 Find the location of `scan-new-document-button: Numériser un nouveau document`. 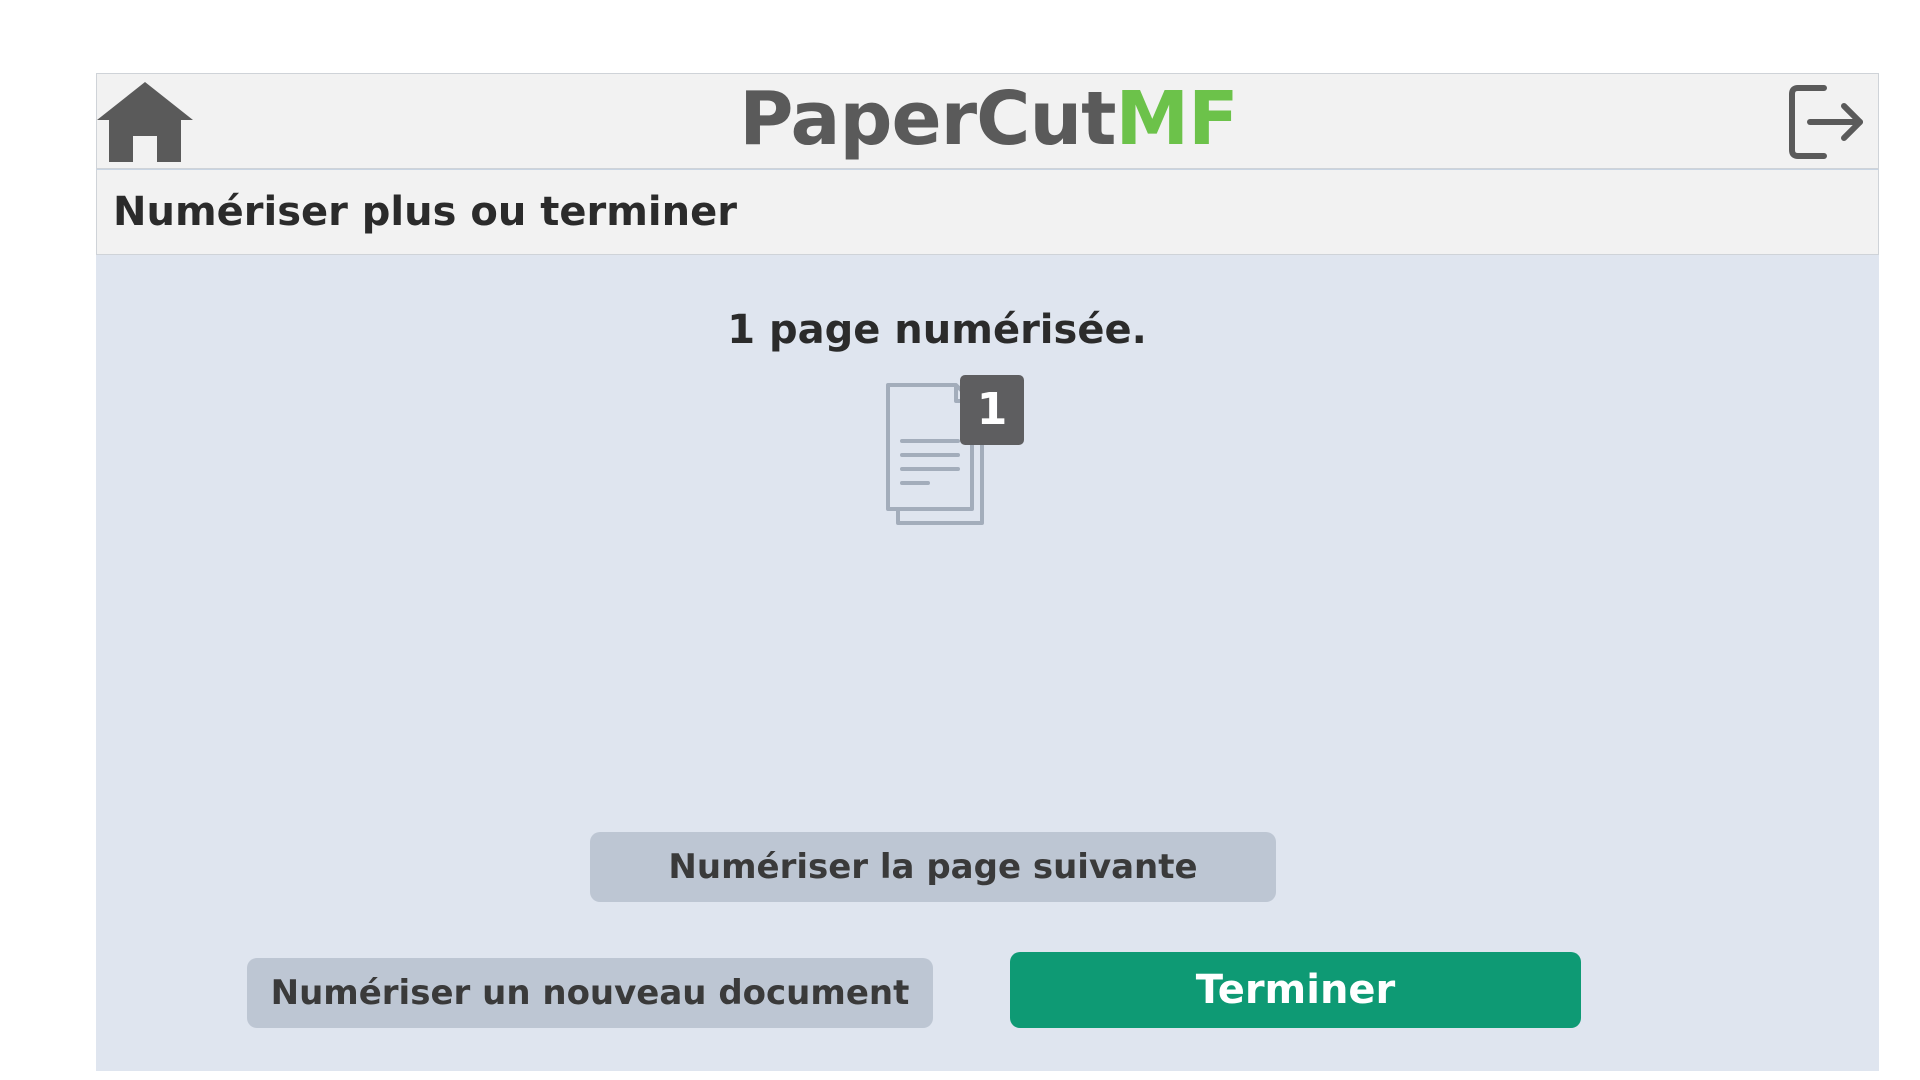

scan-new-document-button: Numériser un nouveau document is located at coordinates (590, 993).